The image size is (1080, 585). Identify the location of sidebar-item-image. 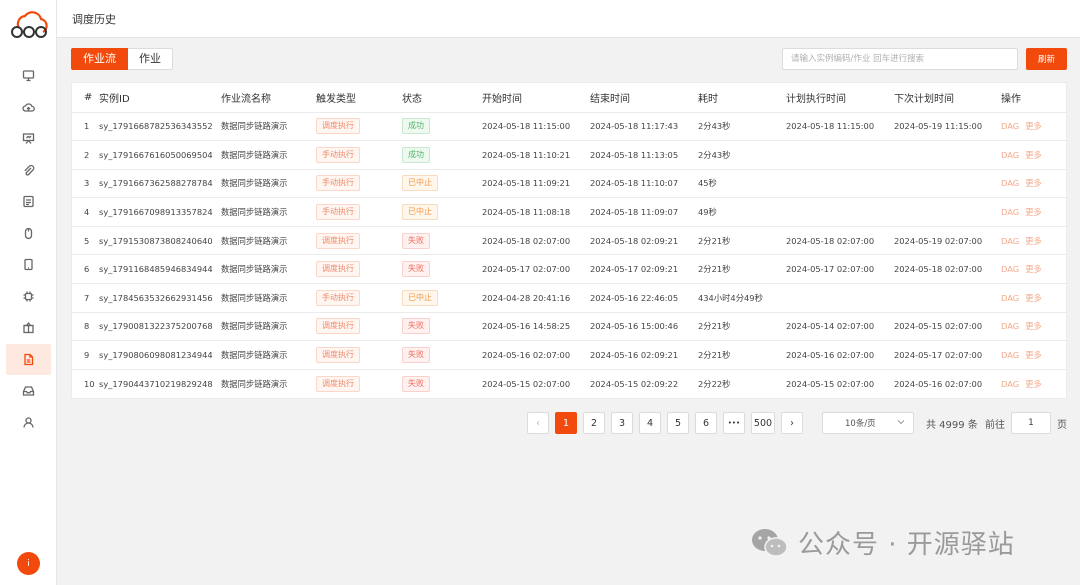
(28, 202).